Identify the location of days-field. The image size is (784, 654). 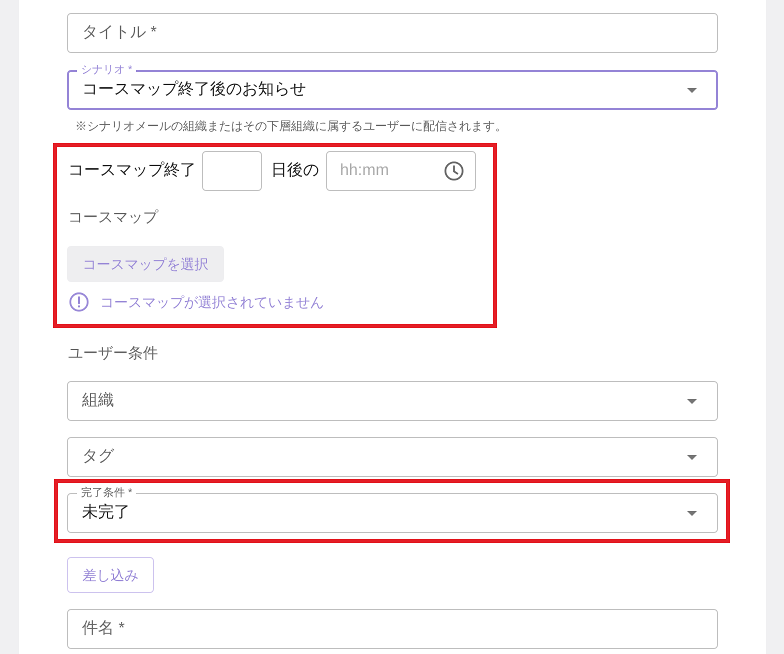
(232, 171).